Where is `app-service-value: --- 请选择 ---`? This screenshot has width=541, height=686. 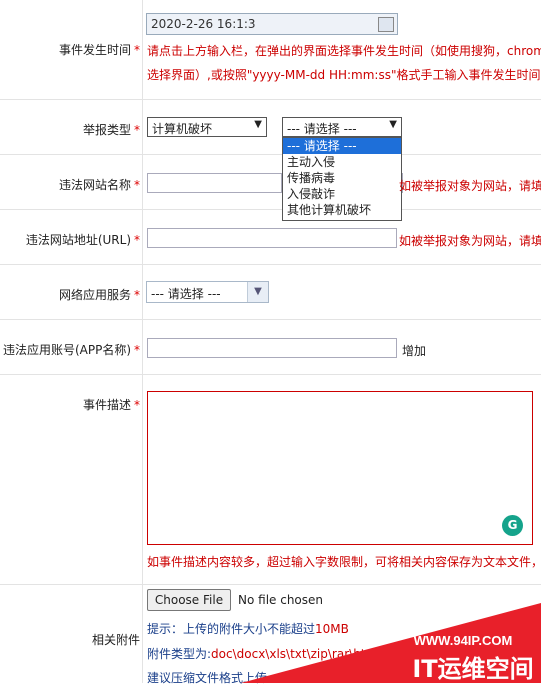
app-service-value: --- 请选择 --- is located at coordinates (186, 294).